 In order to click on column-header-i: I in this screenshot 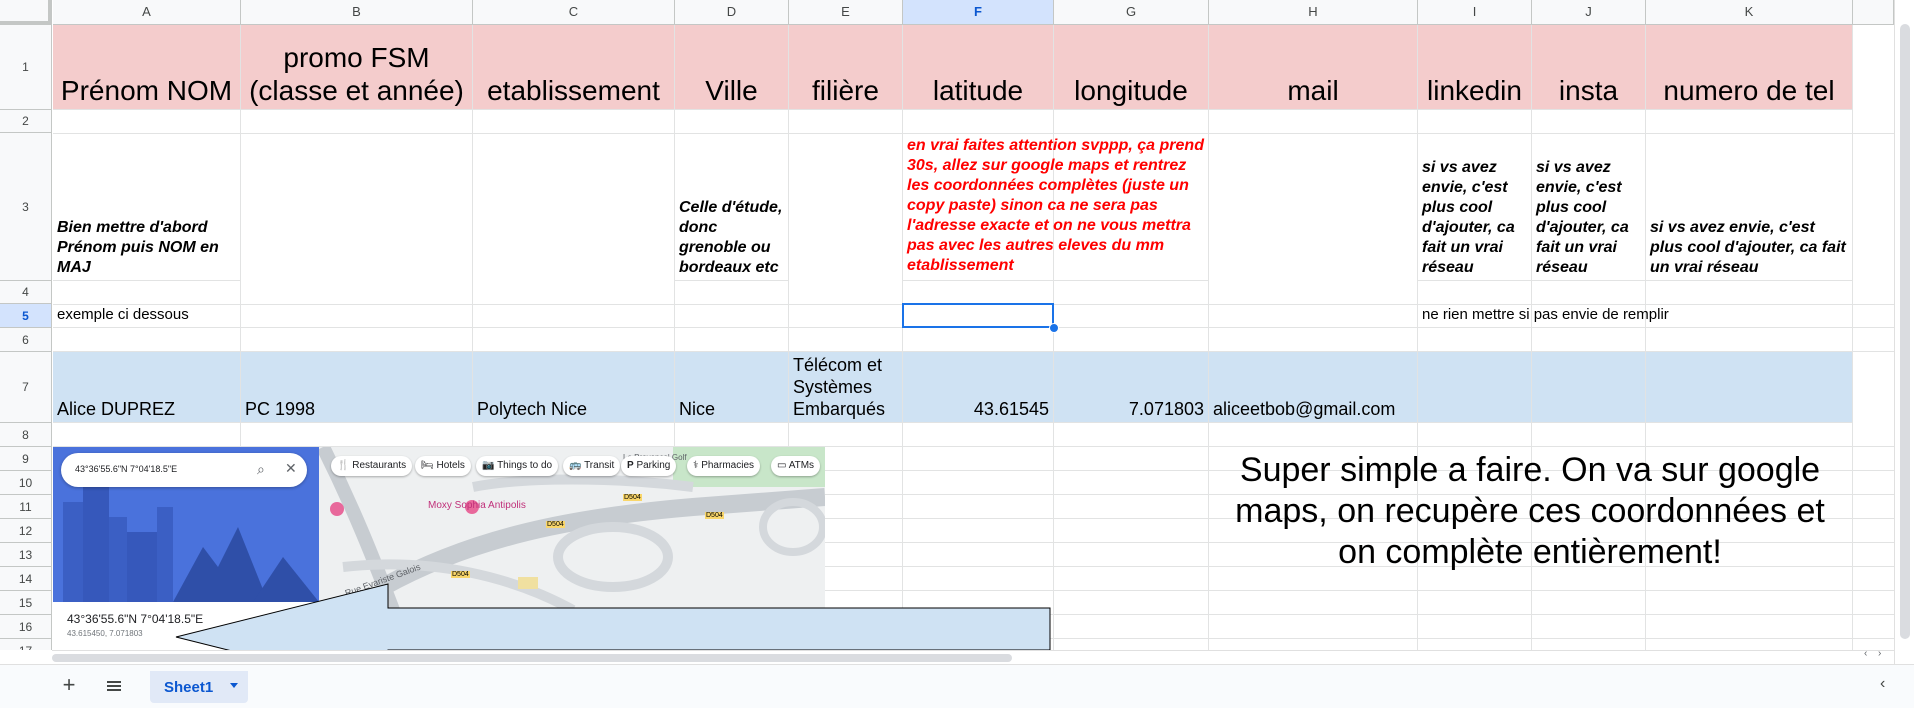, I will do `click(1475, 12)`.